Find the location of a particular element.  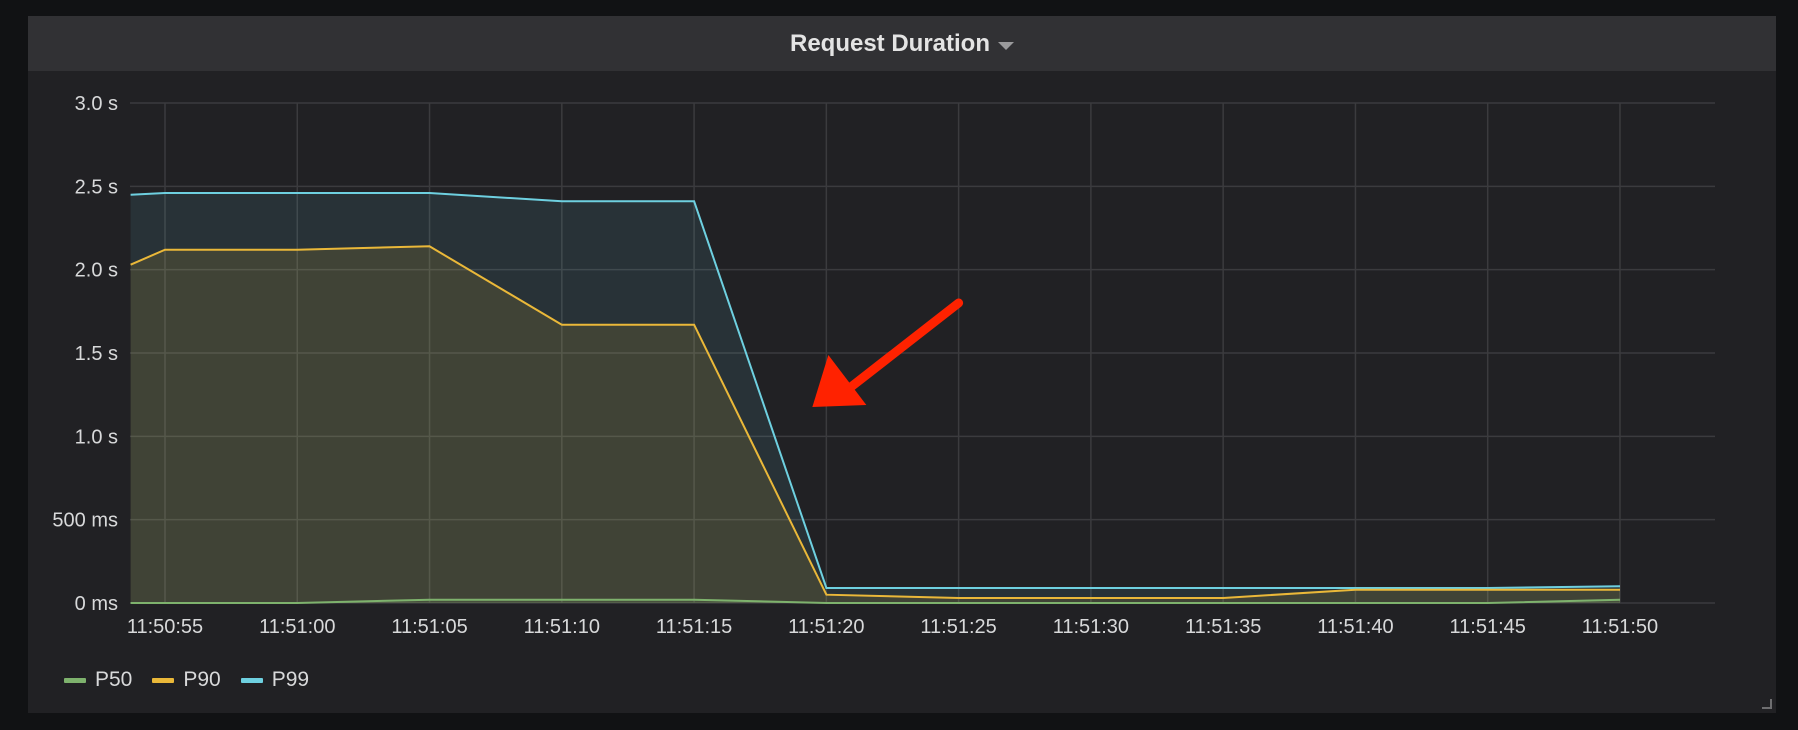

y-tick-label: 1.5 s is located at coordinates (96, 354).